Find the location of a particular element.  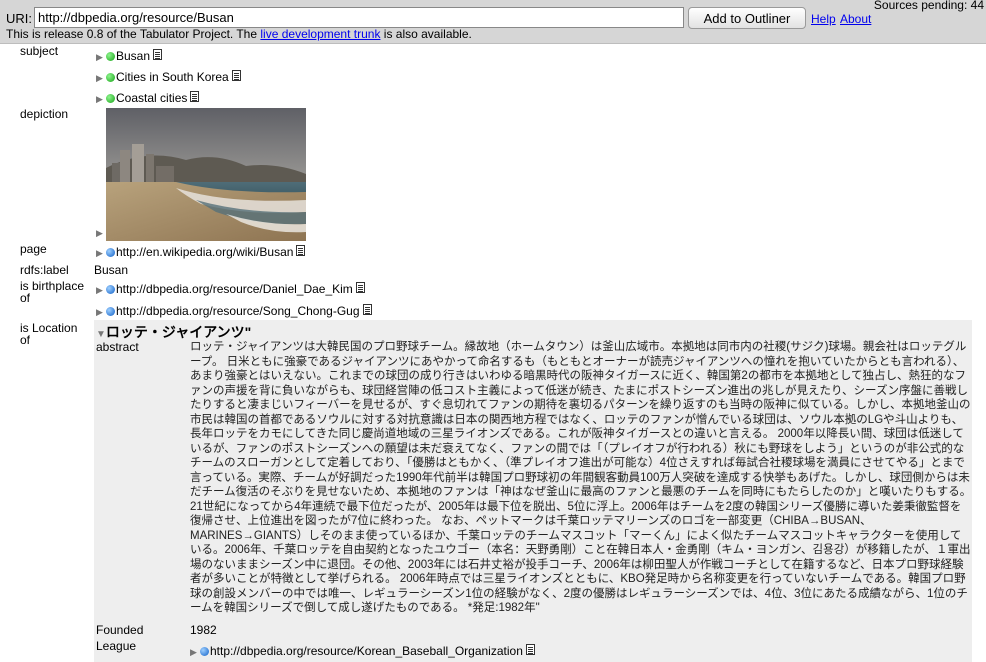

depiction-image is located at coordinates (206, 174).